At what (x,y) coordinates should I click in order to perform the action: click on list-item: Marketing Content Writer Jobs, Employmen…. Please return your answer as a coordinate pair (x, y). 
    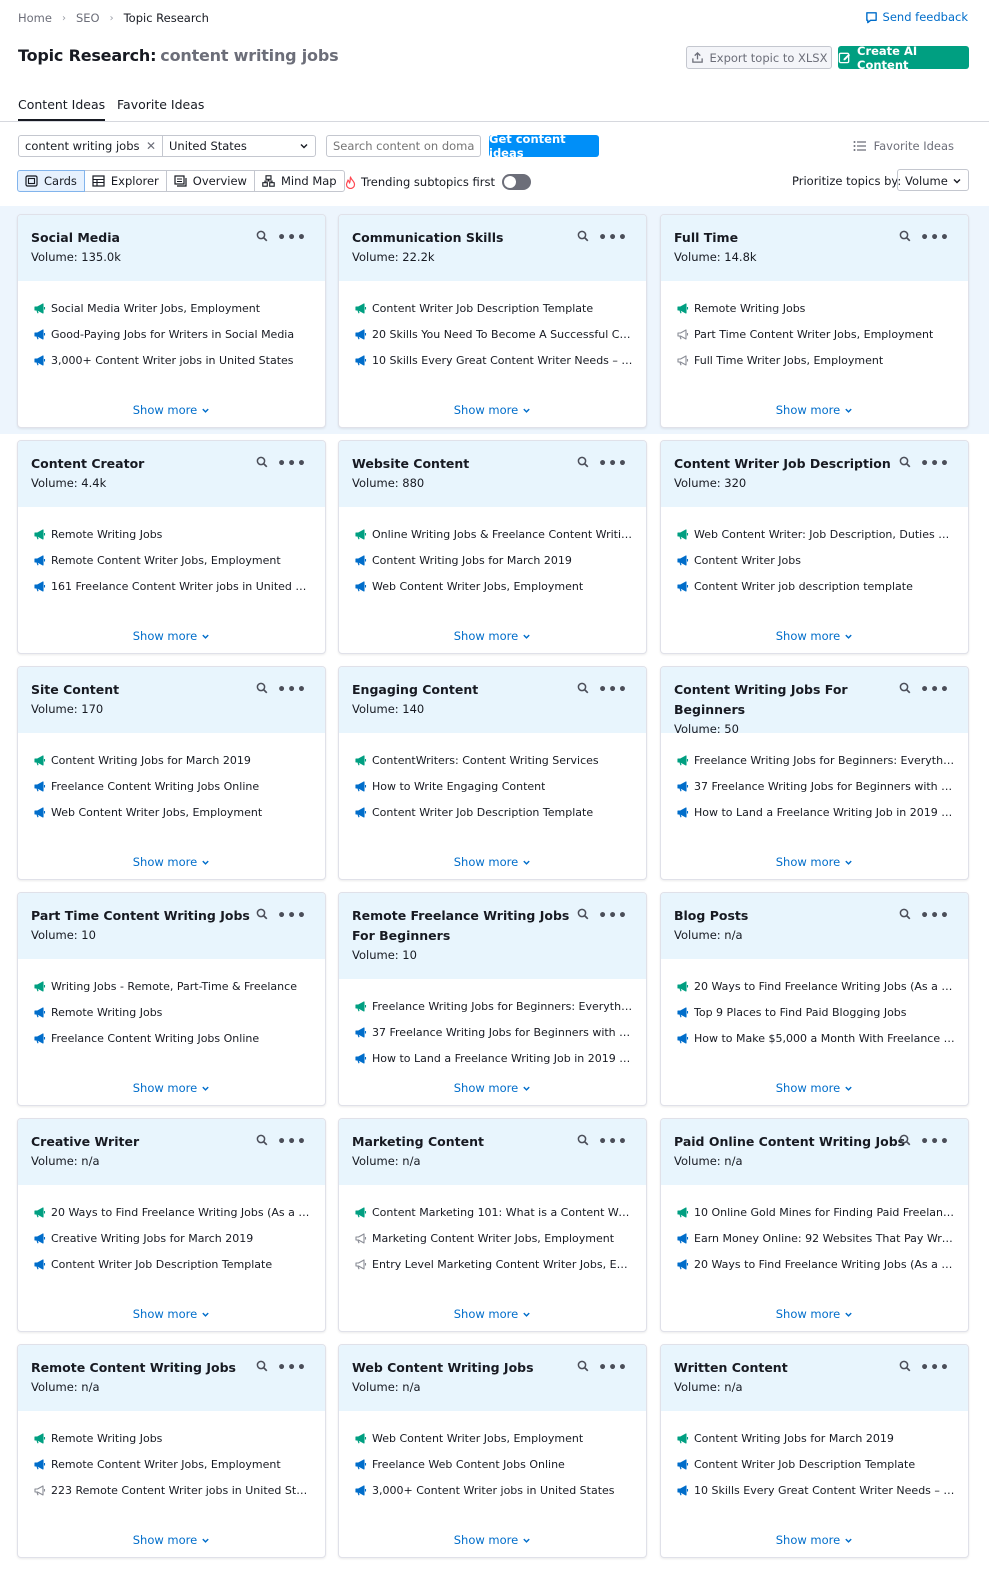
    Looking at the image, I should click on (494, 1238).